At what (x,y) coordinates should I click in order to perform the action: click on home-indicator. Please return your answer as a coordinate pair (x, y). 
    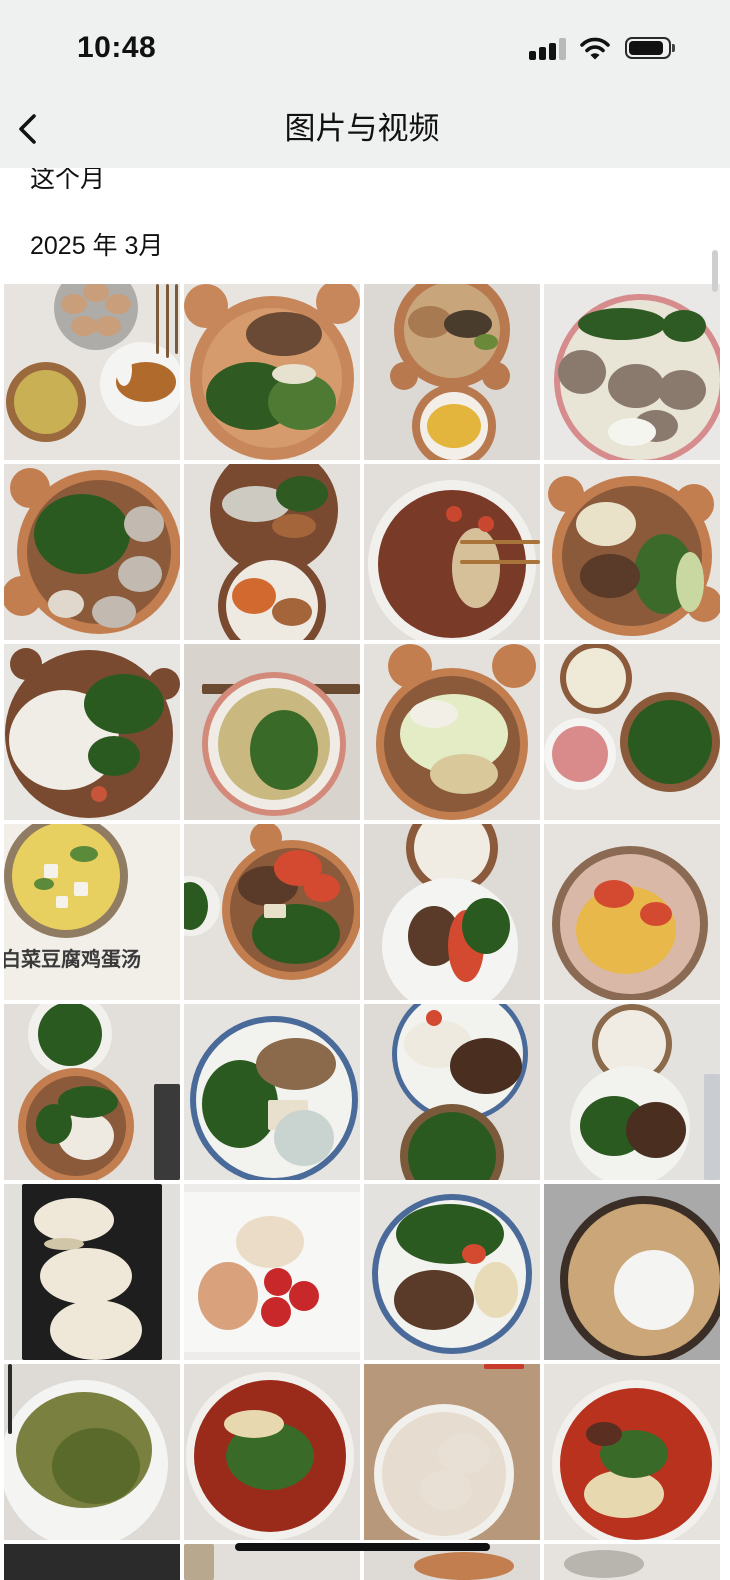
    Looking at the image, I should click on (362, 1547).